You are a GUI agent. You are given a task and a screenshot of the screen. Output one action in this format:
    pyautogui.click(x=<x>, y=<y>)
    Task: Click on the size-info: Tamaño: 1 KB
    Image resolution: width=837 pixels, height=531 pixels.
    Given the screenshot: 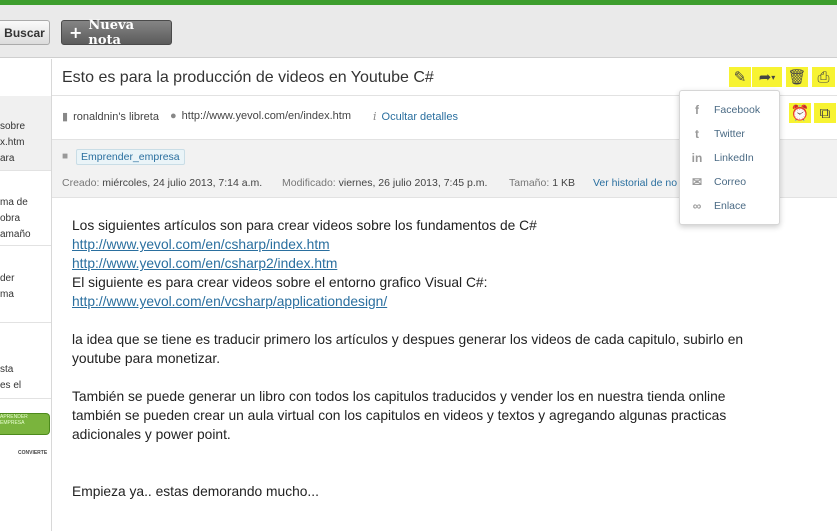 What is the action you would take?
    pyautogui.click(x=542, y=183)
    